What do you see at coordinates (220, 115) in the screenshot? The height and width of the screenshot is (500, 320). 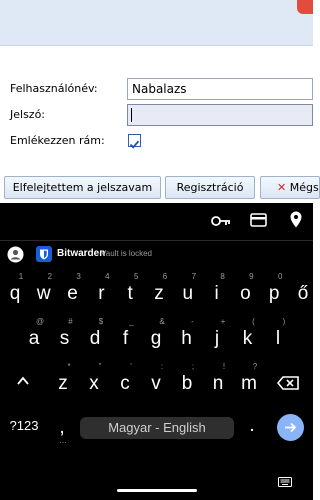 I see `password-input` at bounding box center [220, 115].